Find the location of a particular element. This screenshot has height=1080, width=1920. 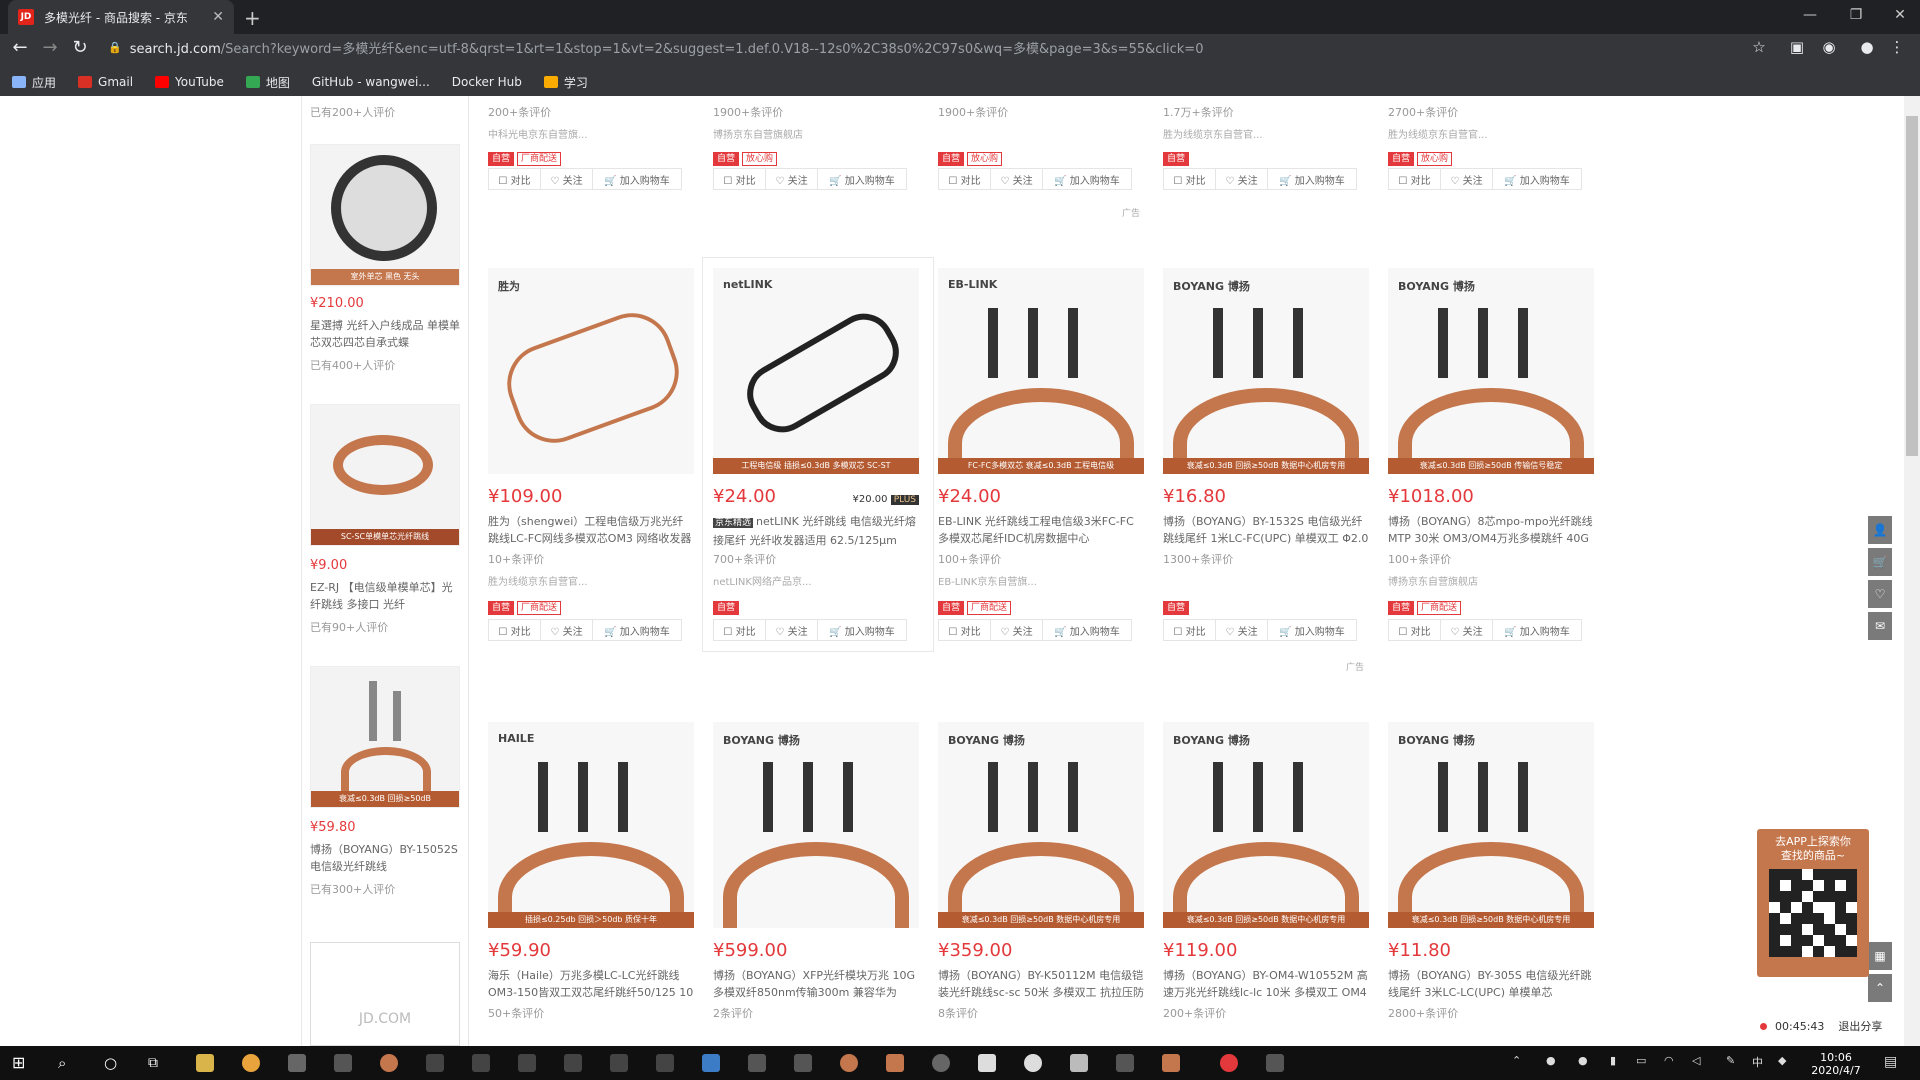

store-icon is located at coordinates (297, 1063).